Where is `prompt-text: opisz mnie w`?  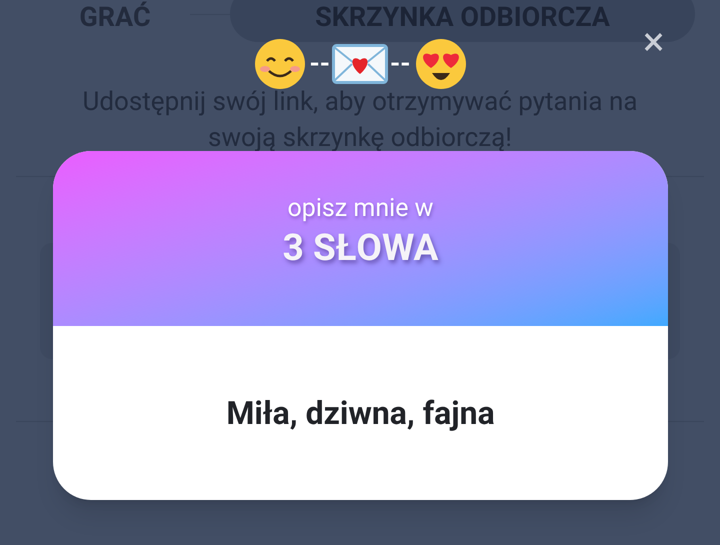 prompt-text: opisz mnie w is located at coordinates (361, 209).